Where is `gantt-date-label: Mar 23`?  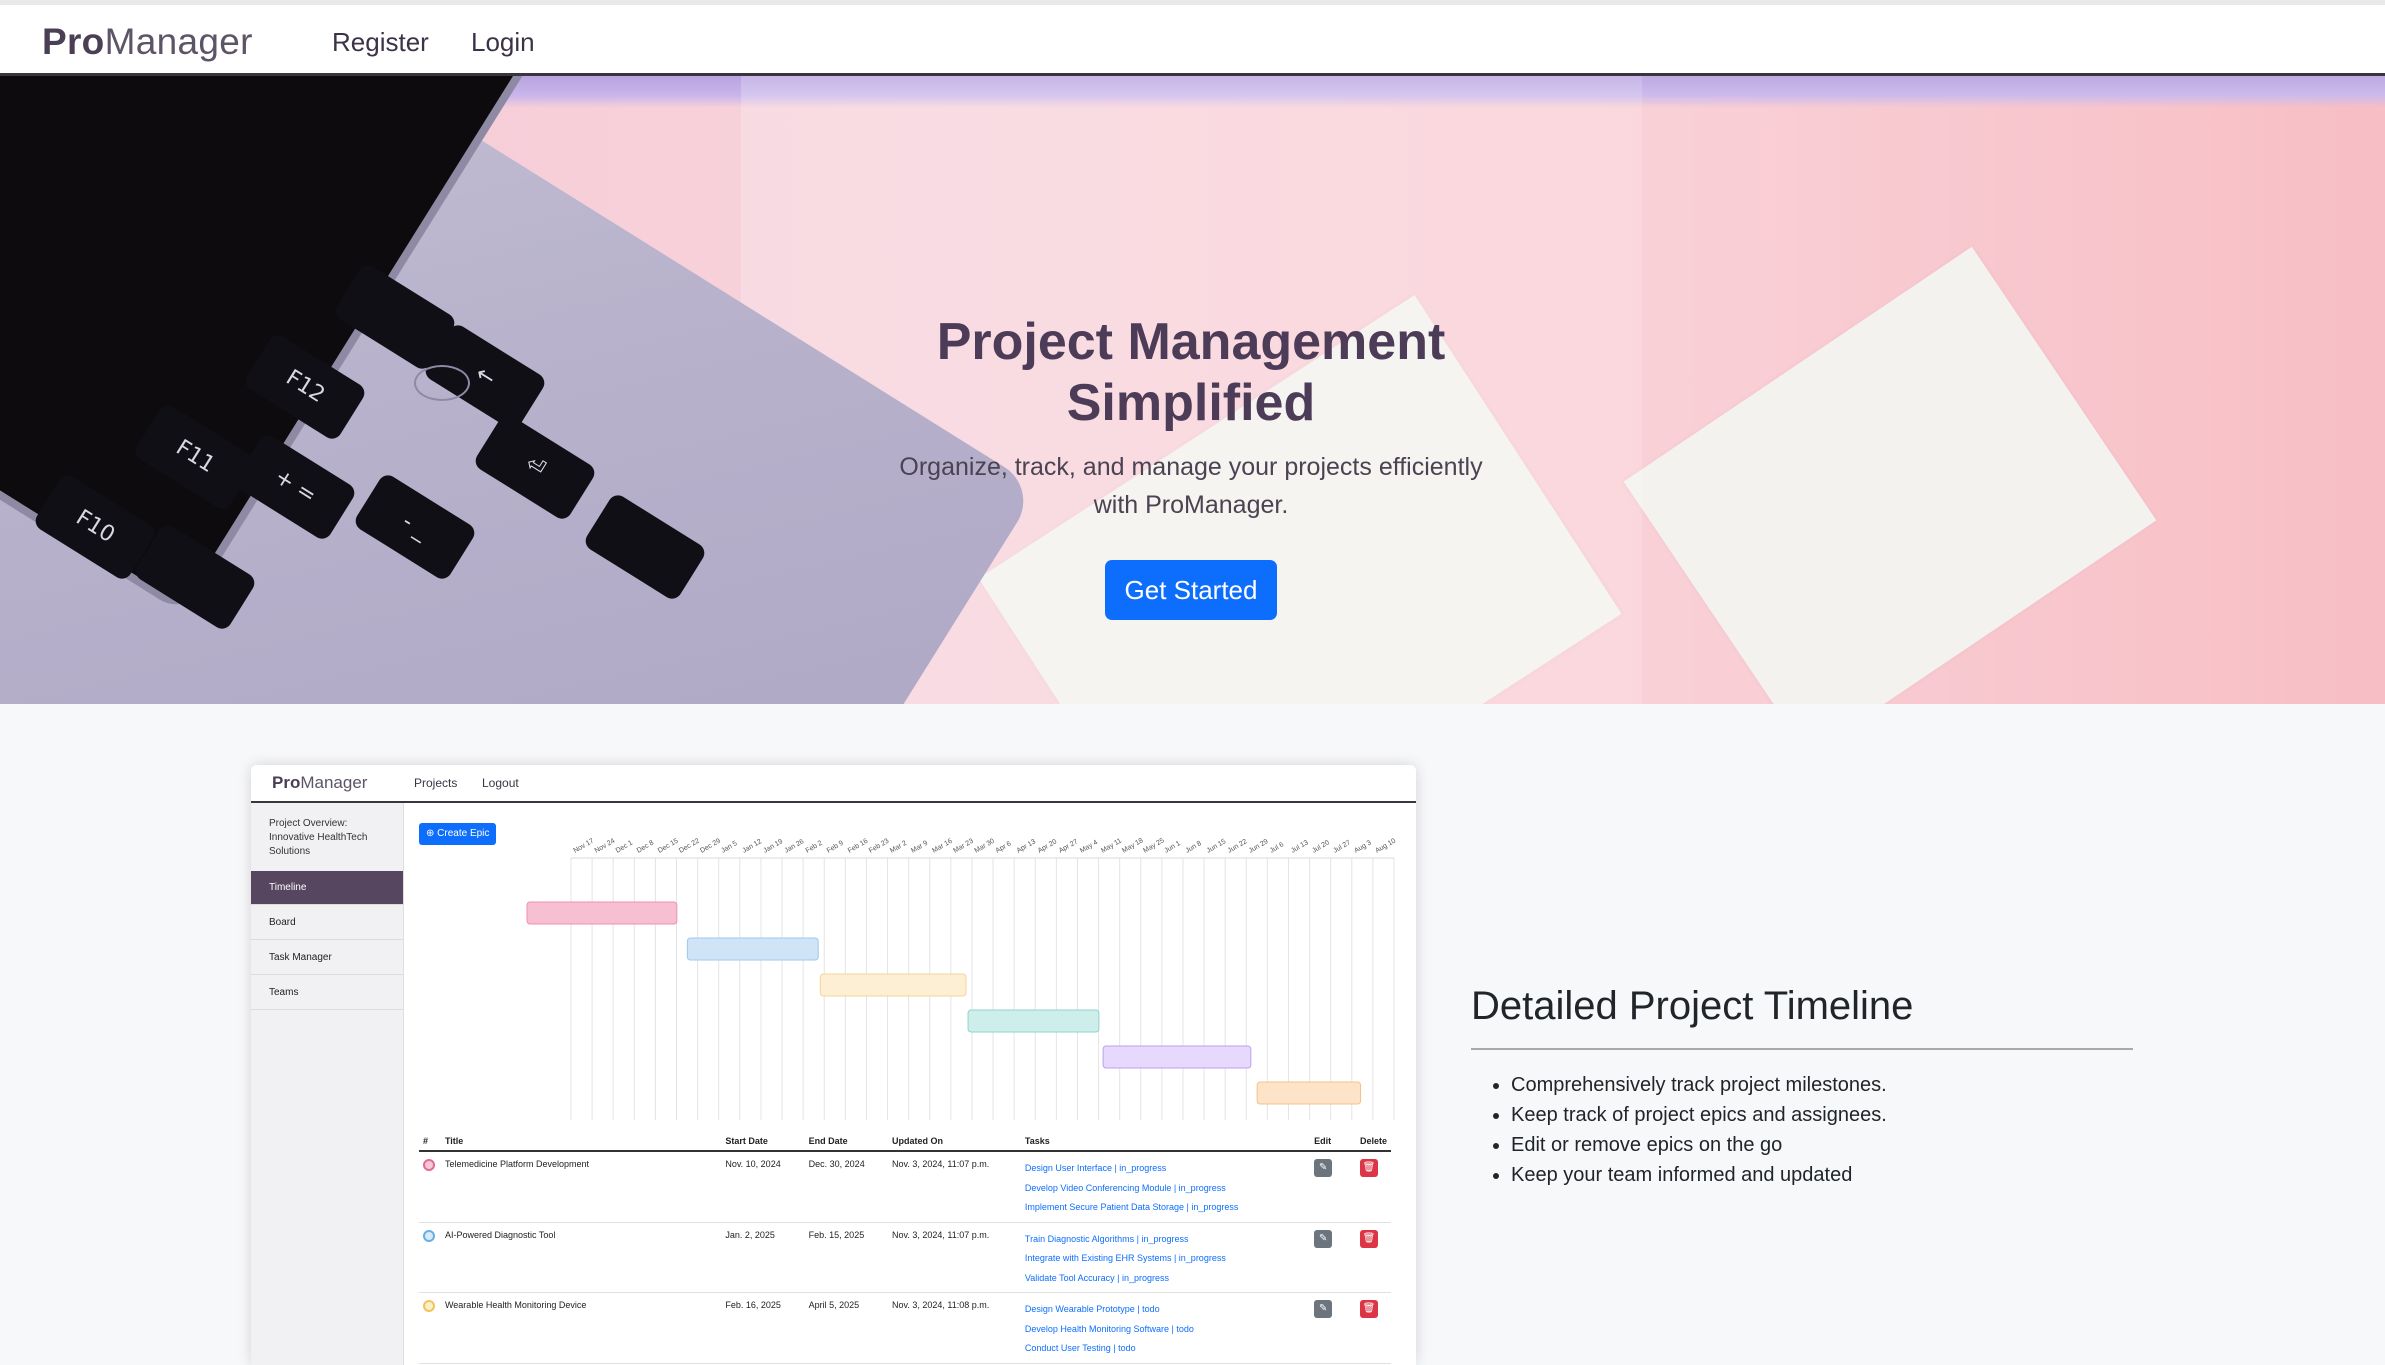 gantt-date-label: Mar 23 is located at coordinates (963, 846).